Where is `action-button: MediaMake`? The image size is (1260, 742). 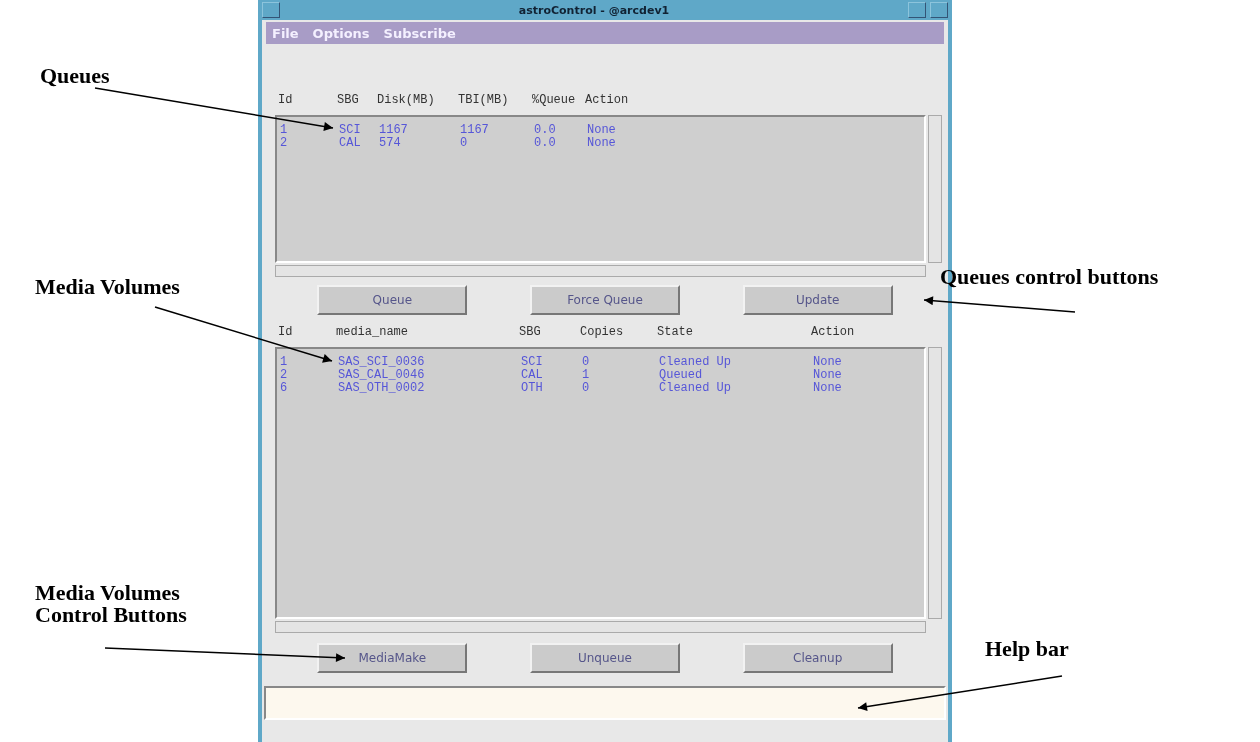 action-button: MediaMake is located at coordinates (392, 658).